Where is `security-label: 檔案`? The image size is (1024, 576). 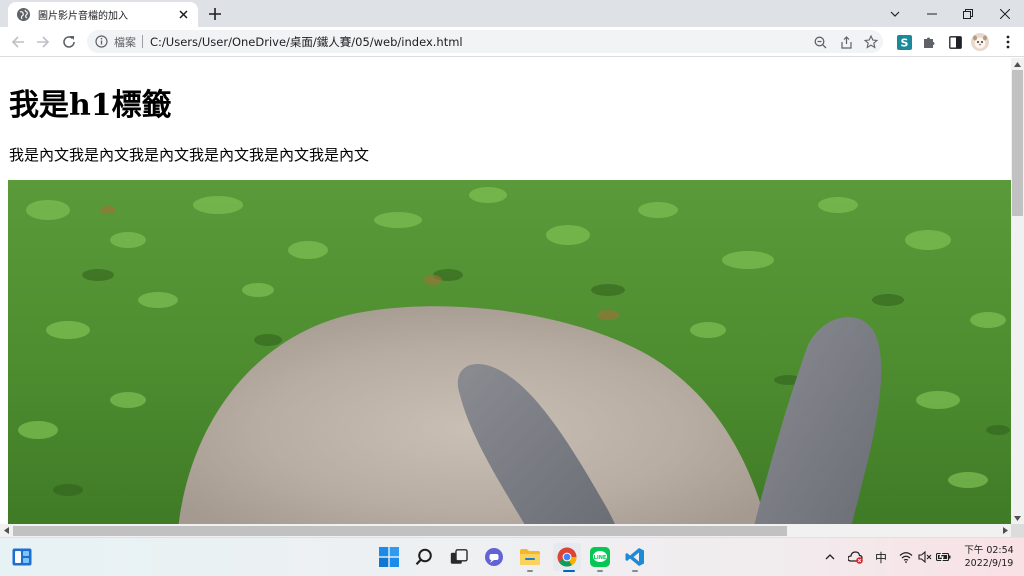
security-label: 檔案 is located at coordinates (125, 42).